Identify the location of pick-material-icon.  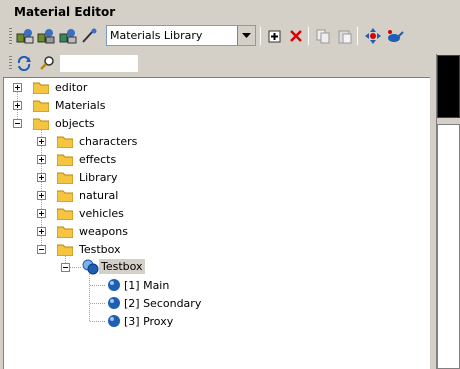
(68, 36).